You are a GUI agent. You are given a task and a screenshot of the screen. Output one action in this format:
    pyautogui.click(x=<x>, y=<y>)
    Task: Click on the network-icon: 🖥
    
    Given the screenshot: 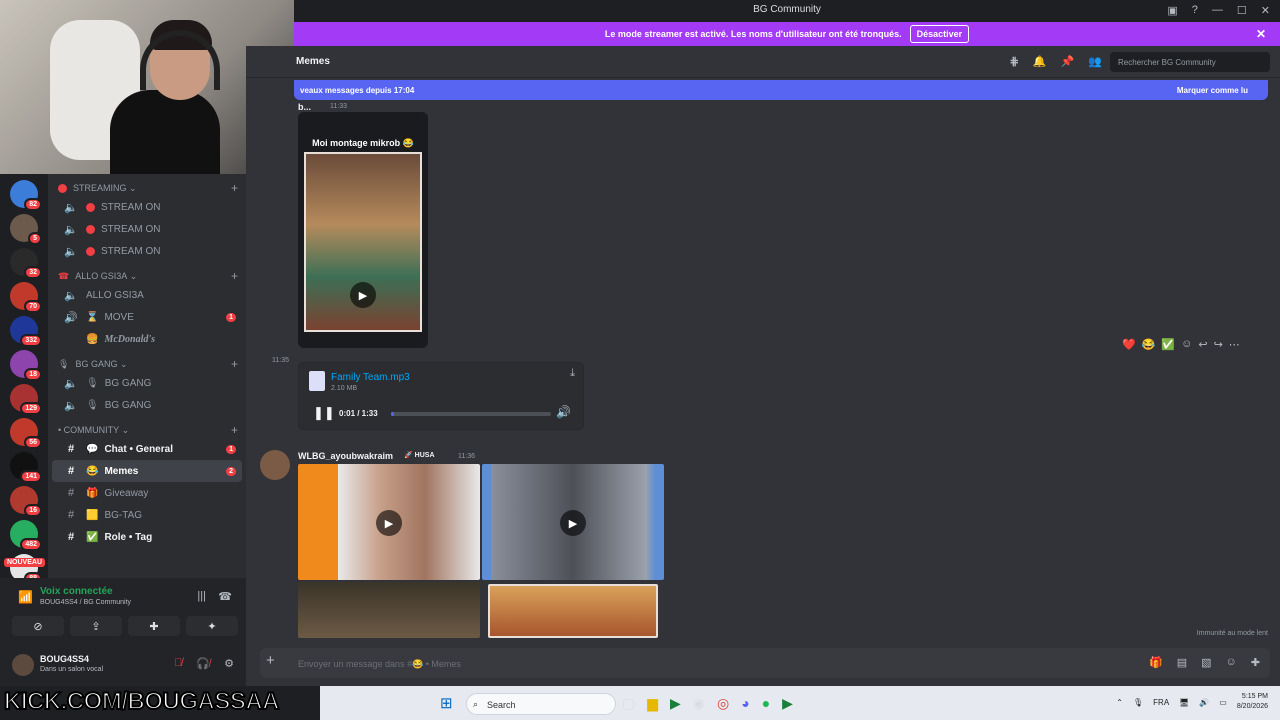 What is the action you would take?
    pyautogui.click(x=1184, y=702)
    